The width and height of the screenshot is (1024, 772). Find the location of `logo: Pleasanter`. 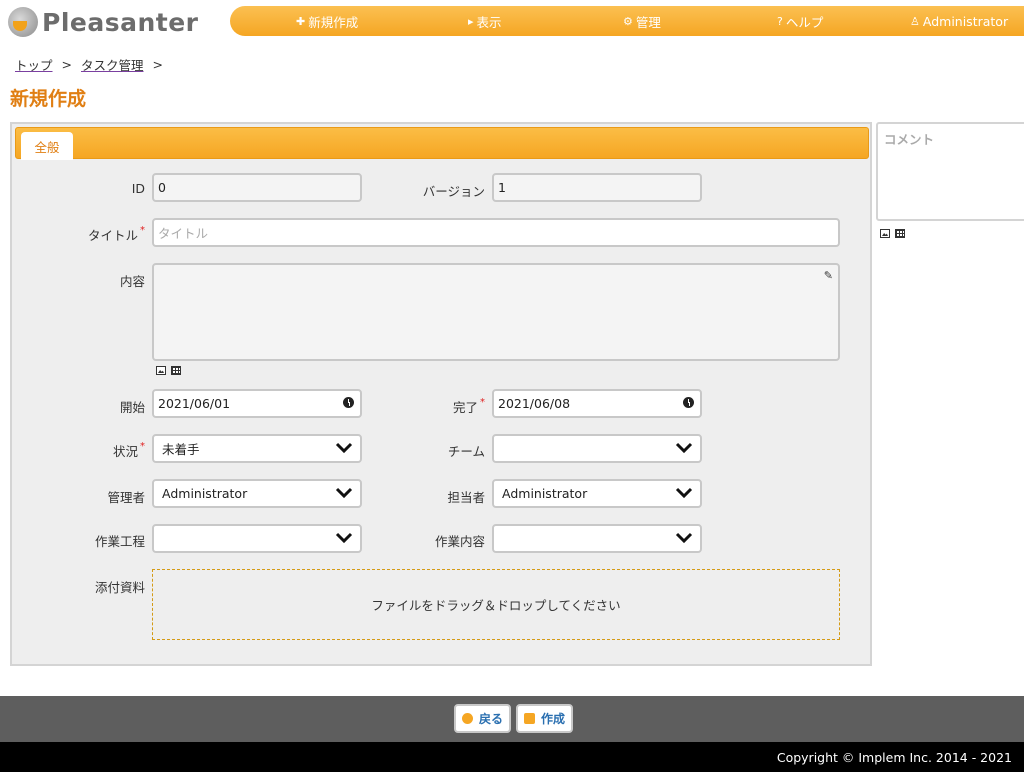

logo: Pleasanter is located at coordinates (103, 22).